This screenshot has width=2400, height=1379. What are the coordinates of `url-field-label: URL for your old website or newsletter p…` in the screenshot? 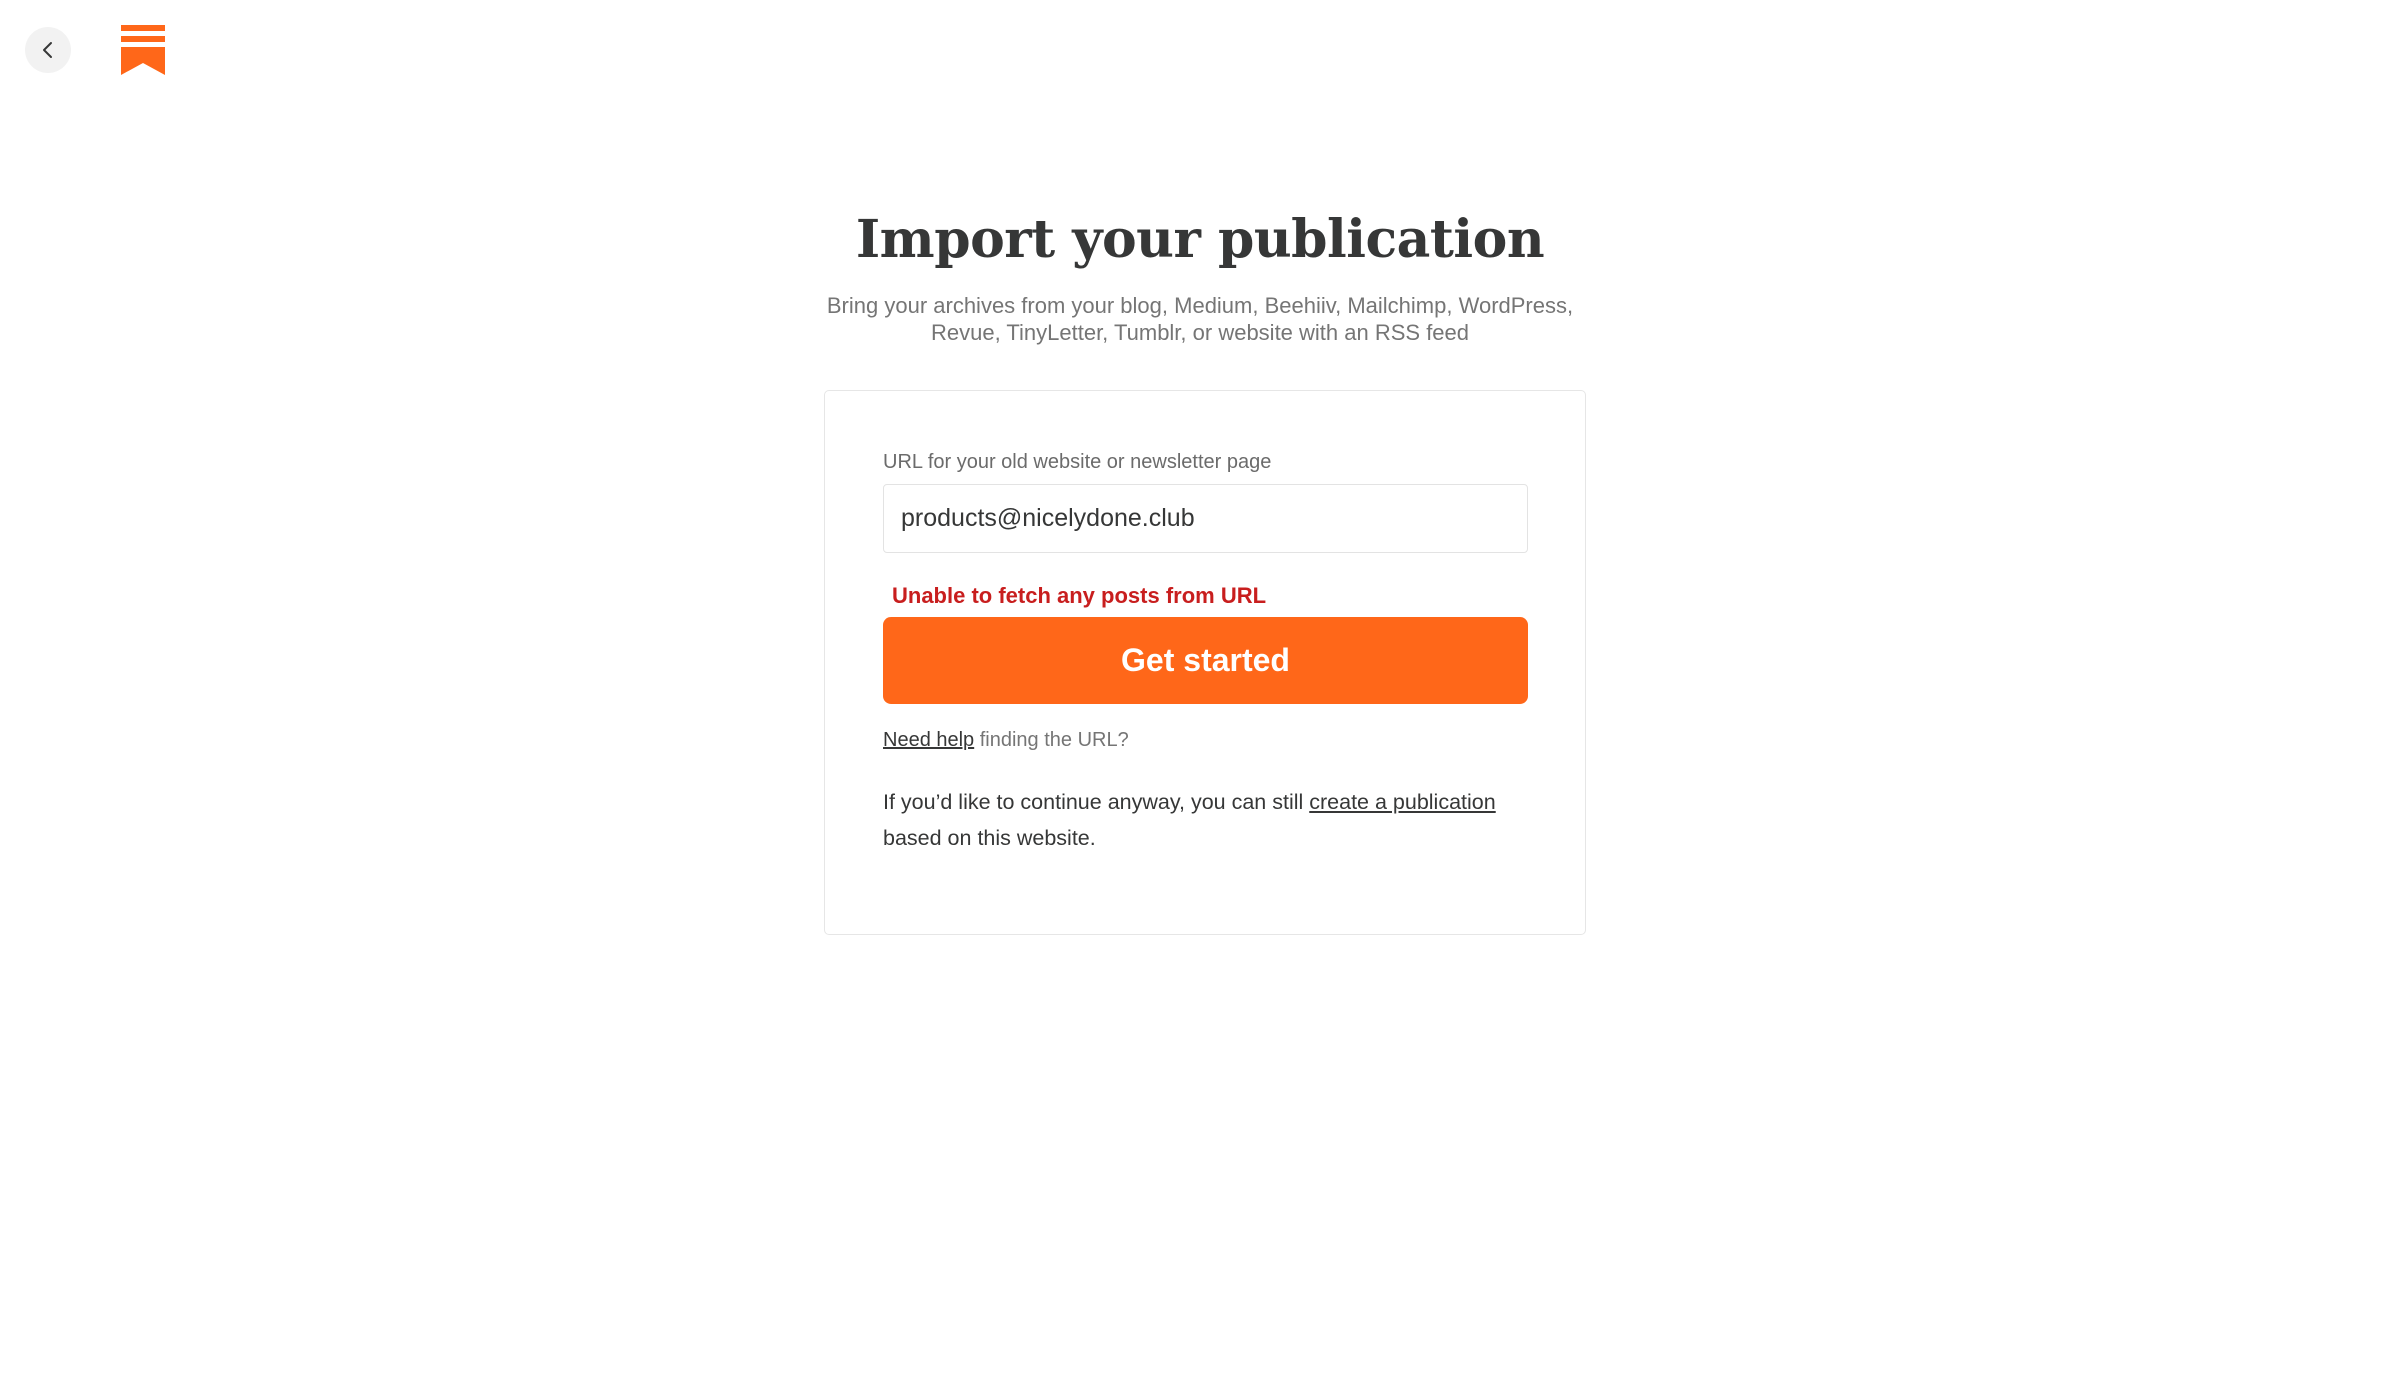 It's located at (1077, 462).